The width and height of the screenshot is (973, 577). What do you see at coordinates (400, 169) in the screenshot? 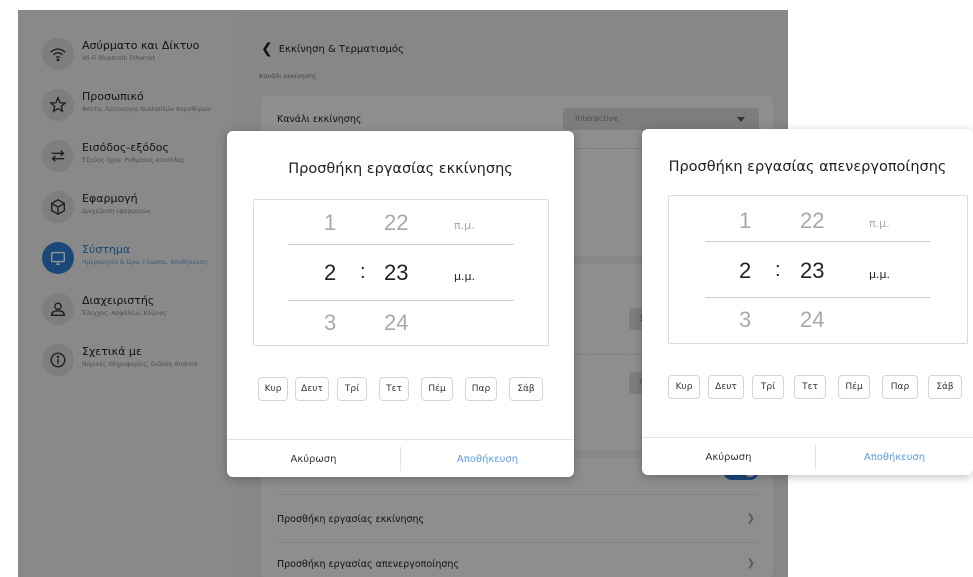
I see `dialog-title: Προσθήκη εργασίας εκκίνησης` at bounding box center [400, 169].